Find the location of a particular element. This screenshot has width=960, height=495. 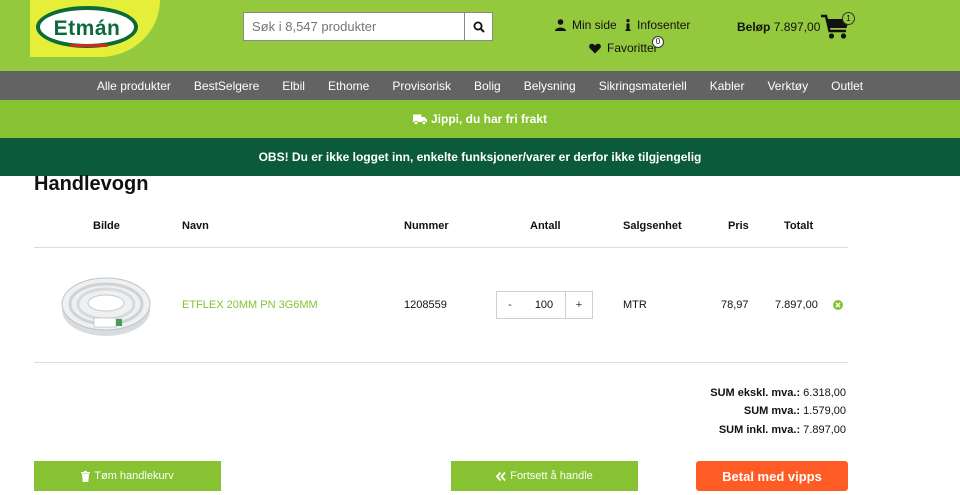

heart-icon is located at coordinates (595, 48).